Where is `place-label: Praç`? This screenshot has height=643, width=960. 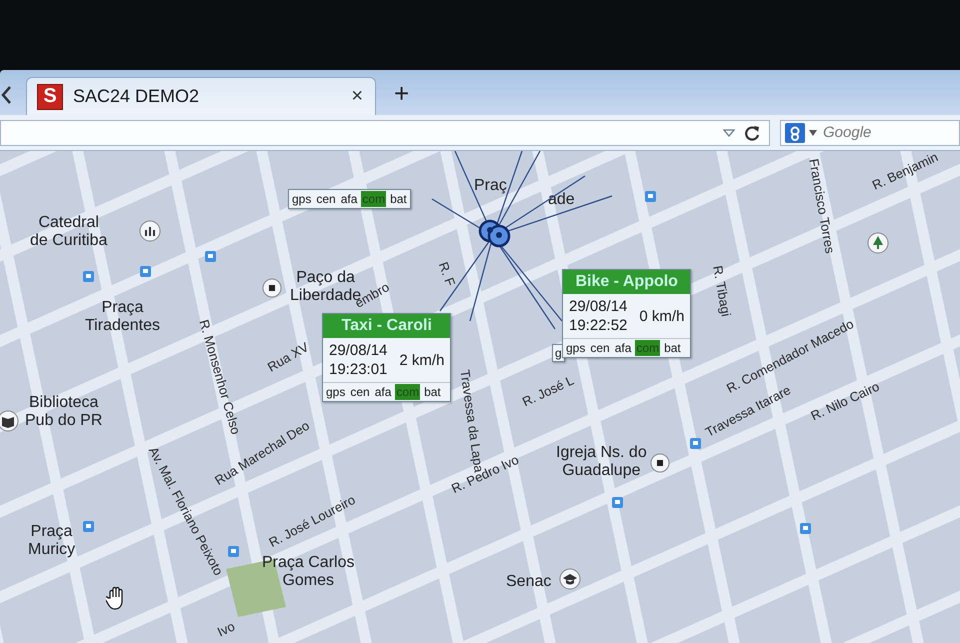 place-label: Praç is located at coordinates (490, 186).